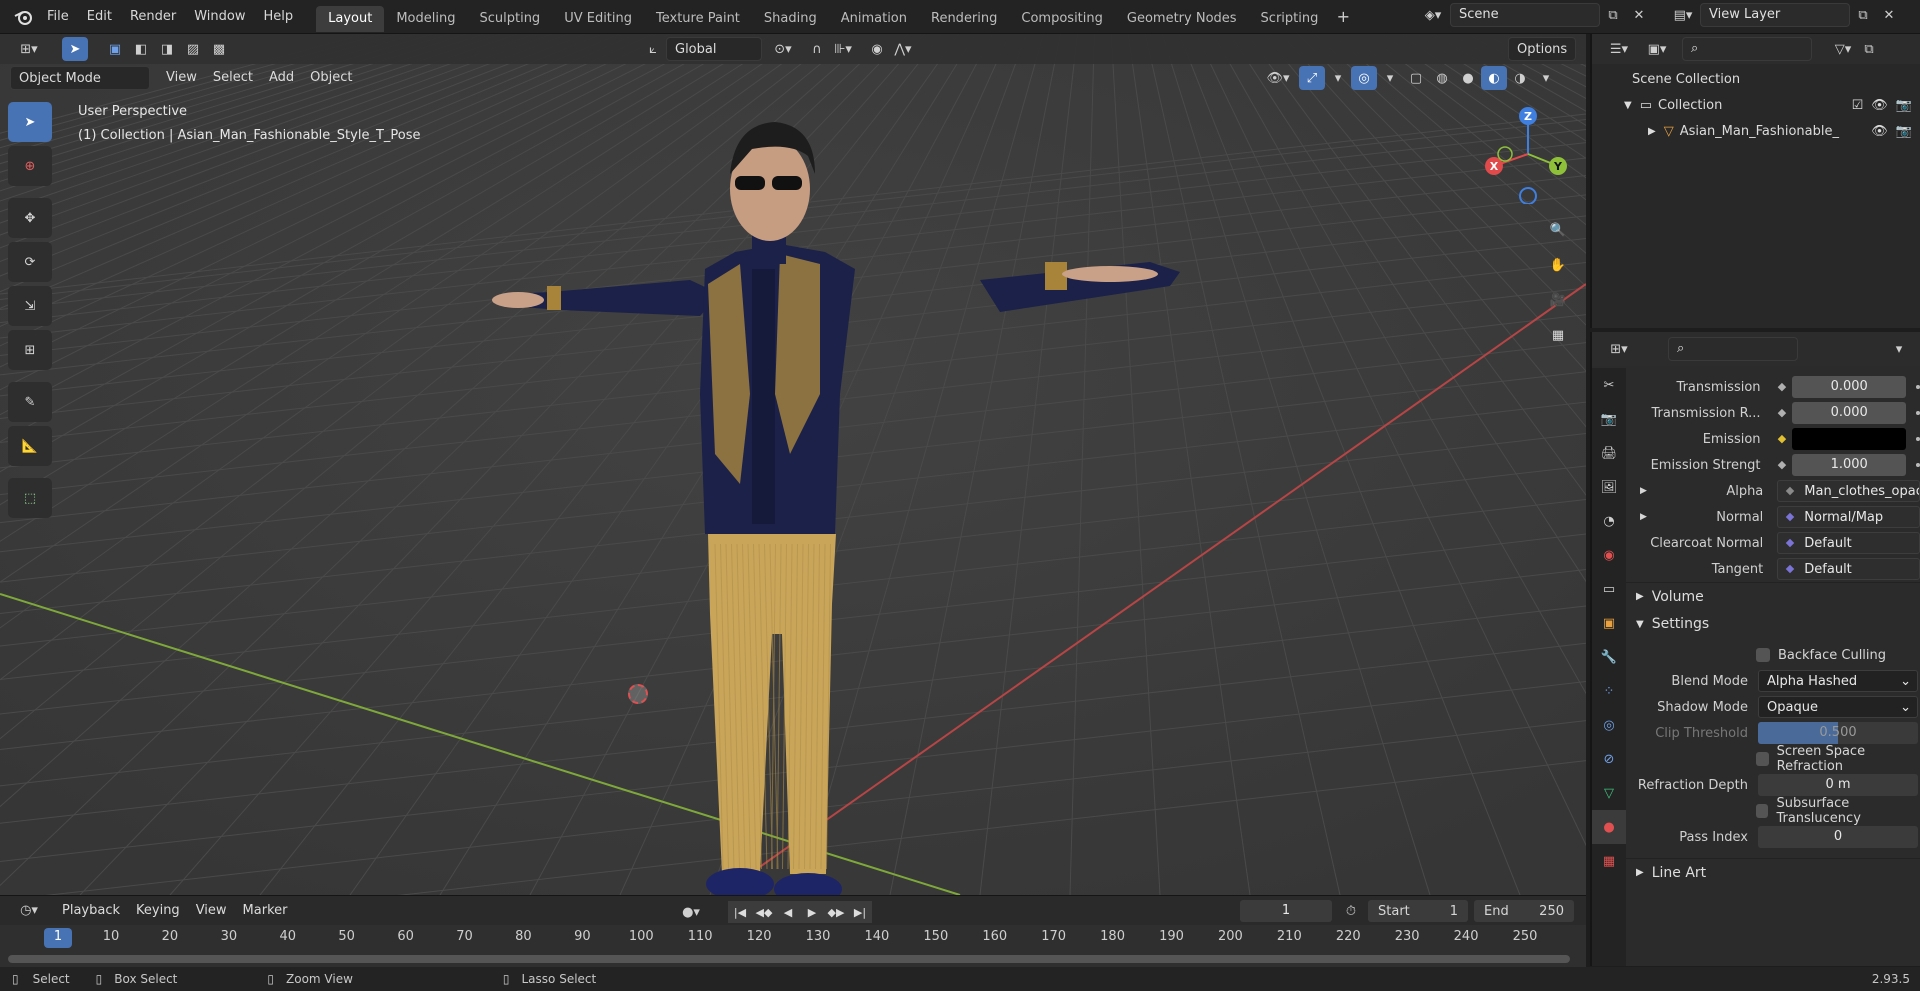 The width and height of the screenshot is (1920, 991). Describe the element at coordinates (1858, 105) in the screenshot. I see `exclude-checkbox-icon: ☑` at that location.